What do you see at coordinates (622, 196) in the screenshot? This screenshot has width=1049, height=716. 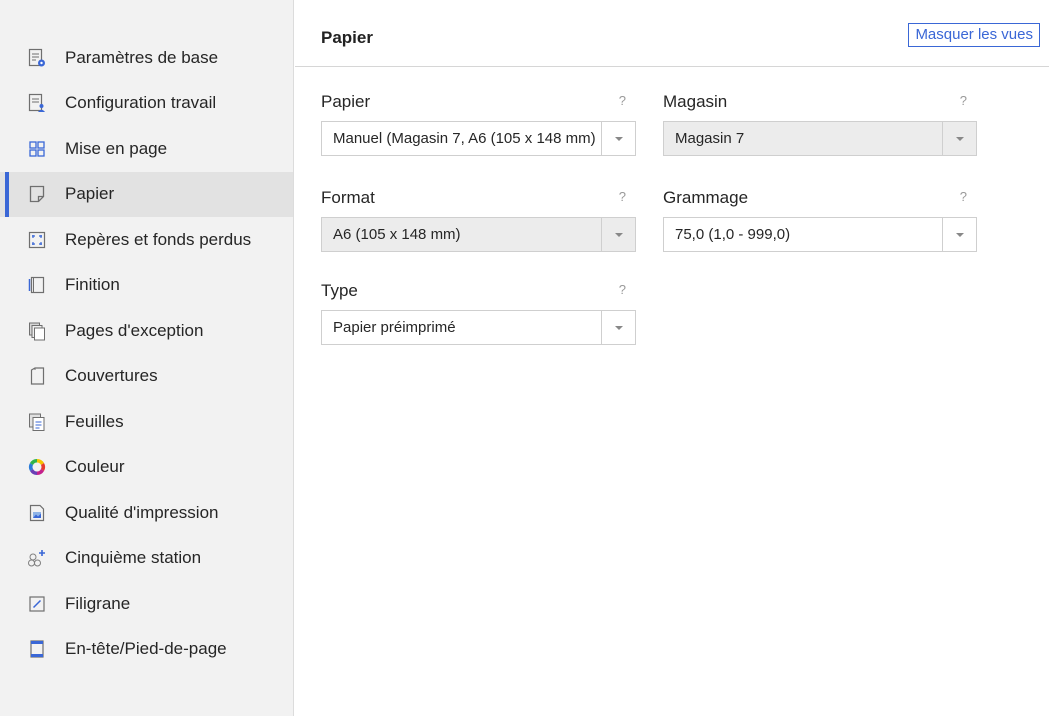 I see `format-help-icon: ?` at bounding box center [622, 196].